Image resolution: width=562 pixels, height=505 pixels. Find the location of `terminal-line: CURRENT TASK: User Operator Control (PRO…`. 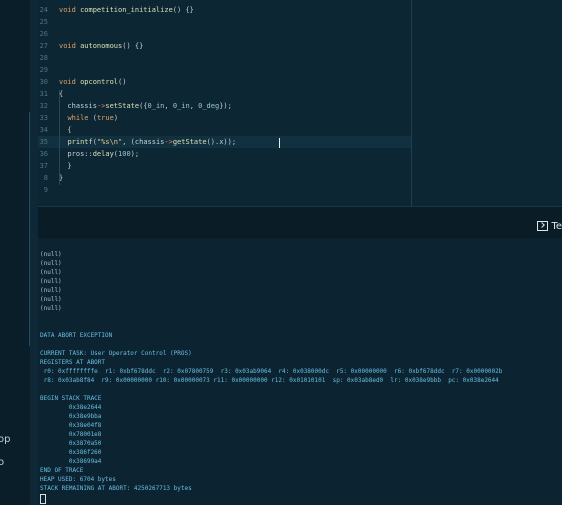

terminal-line: CURRENT TASK: User Operator Control (PRO… is located at coordinates (116, 353).